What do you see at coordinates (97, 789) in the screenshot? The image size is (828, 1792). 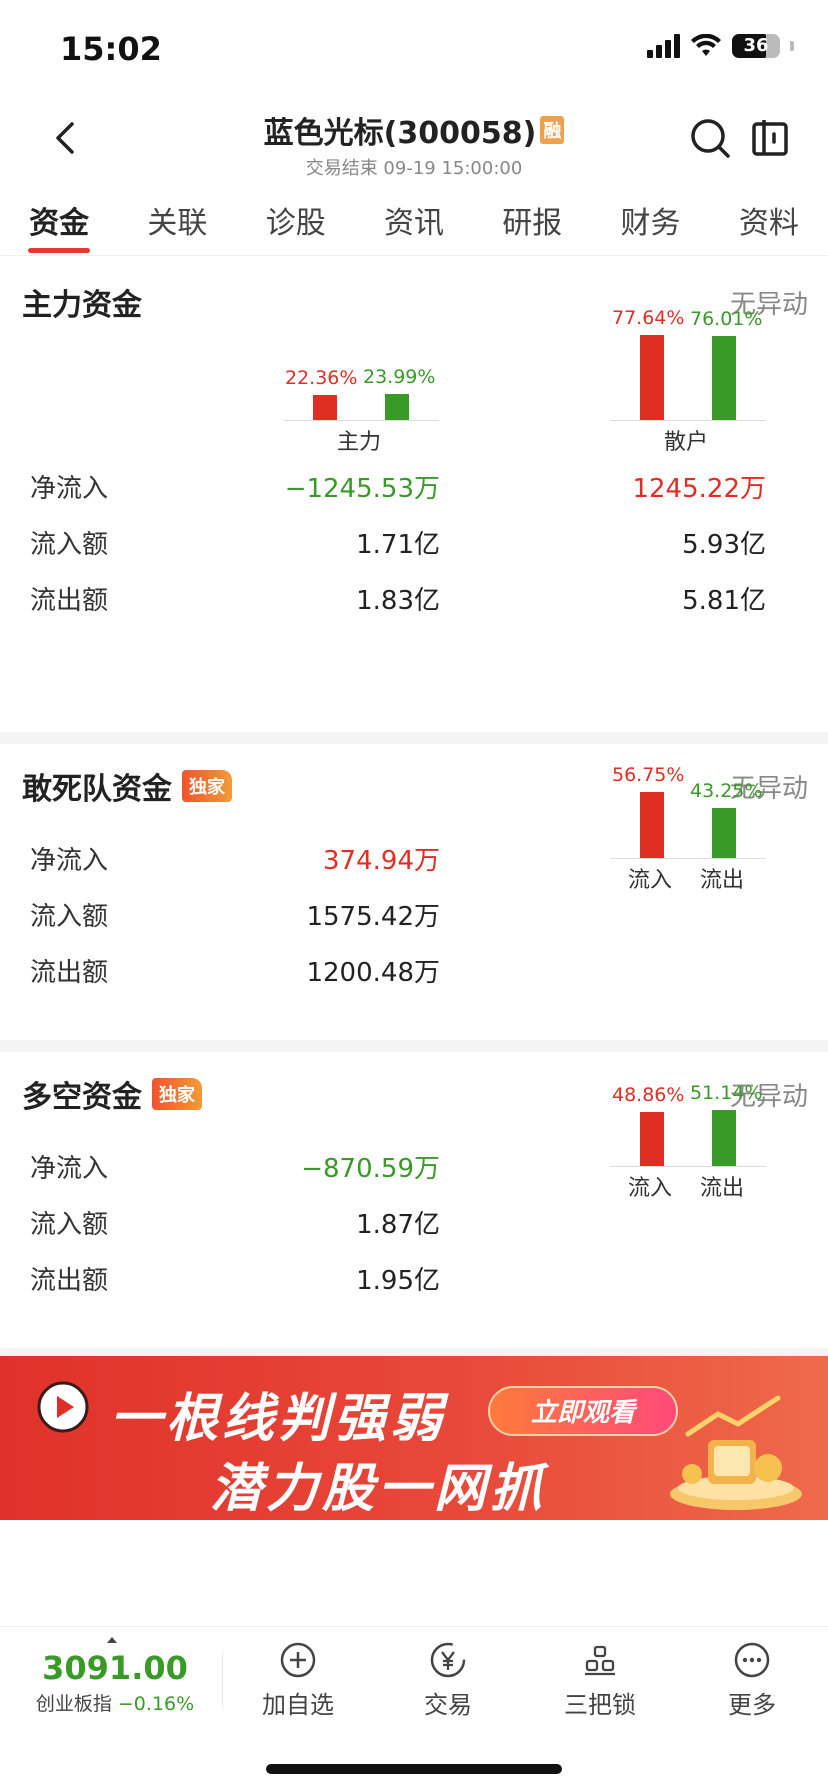 I see `dare-capital-title-text: 敢死队资金` at bounding box center [97, 789].